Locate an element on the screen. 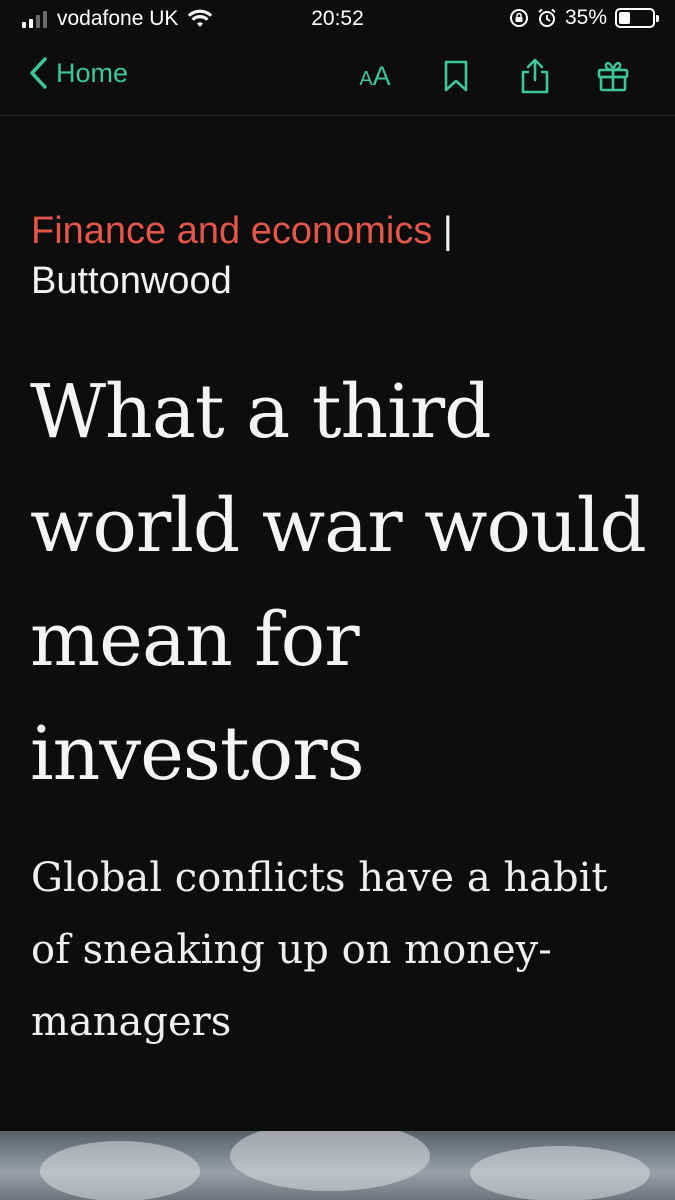 This screenshot has width=675, height=1200. battery-level is located at coordinates (625, 18).